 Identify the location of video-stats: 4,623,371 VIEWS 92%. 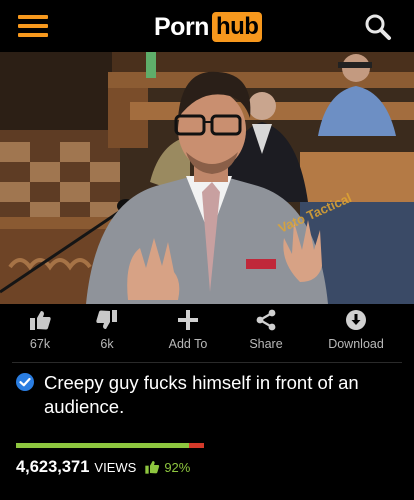
(103, 467).